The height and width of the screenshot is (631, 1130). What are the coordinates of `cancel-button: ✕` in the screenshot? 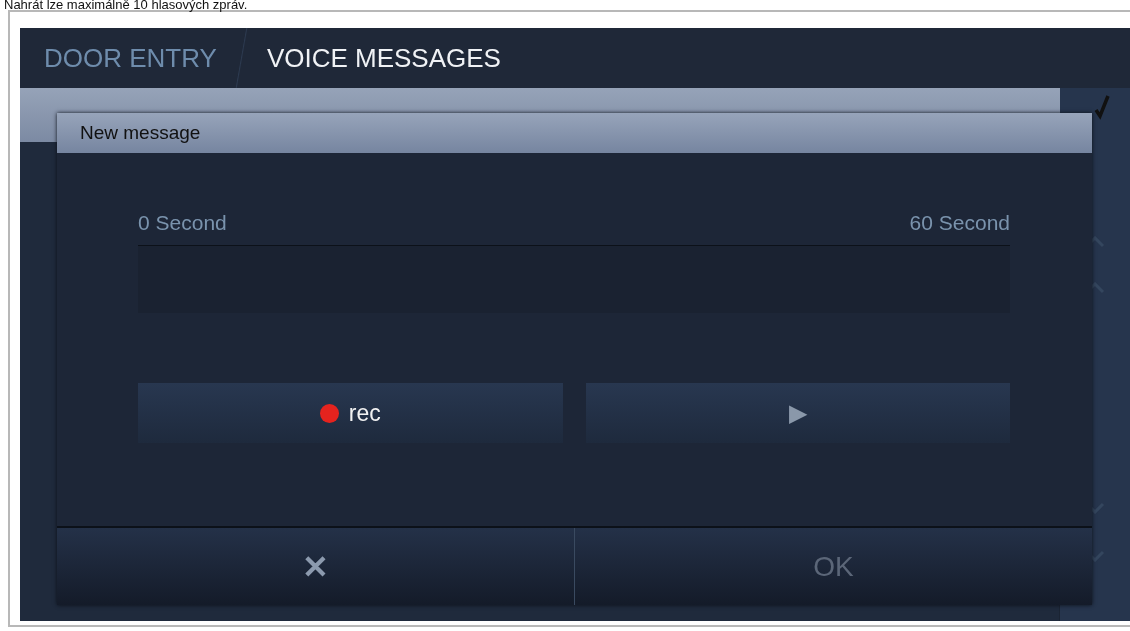 It's located at (315, 566).